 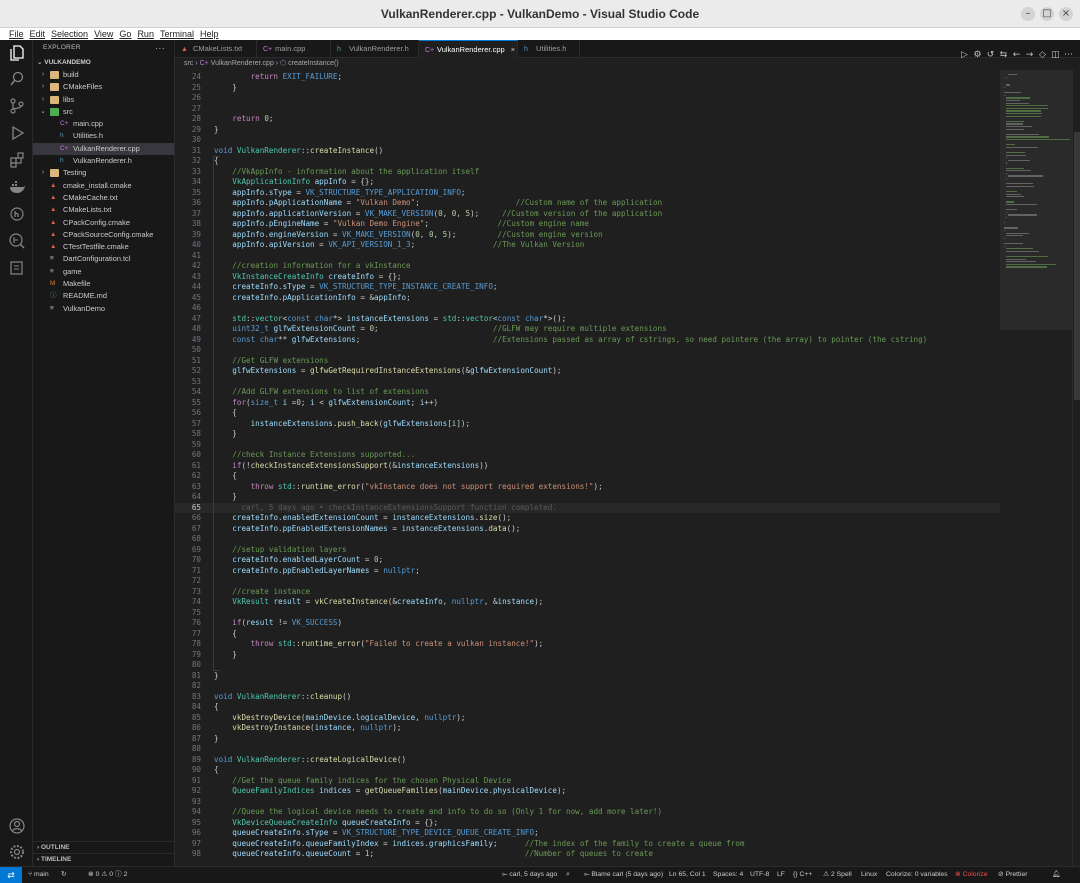 I want to click on more-actions-icon: ⋯, so click(x=1068, y=55).